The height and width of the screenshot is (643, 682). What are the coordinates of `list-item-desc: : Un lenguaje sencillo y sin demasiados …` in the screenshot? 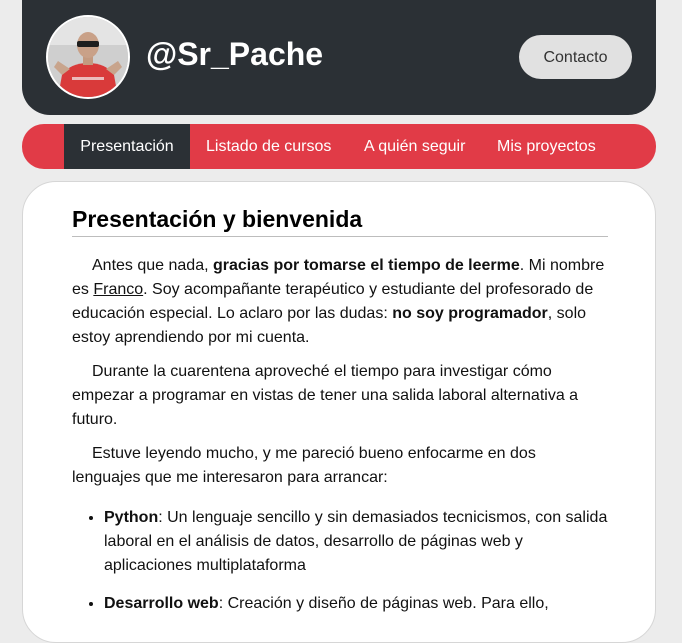 It's located at (356, 541).